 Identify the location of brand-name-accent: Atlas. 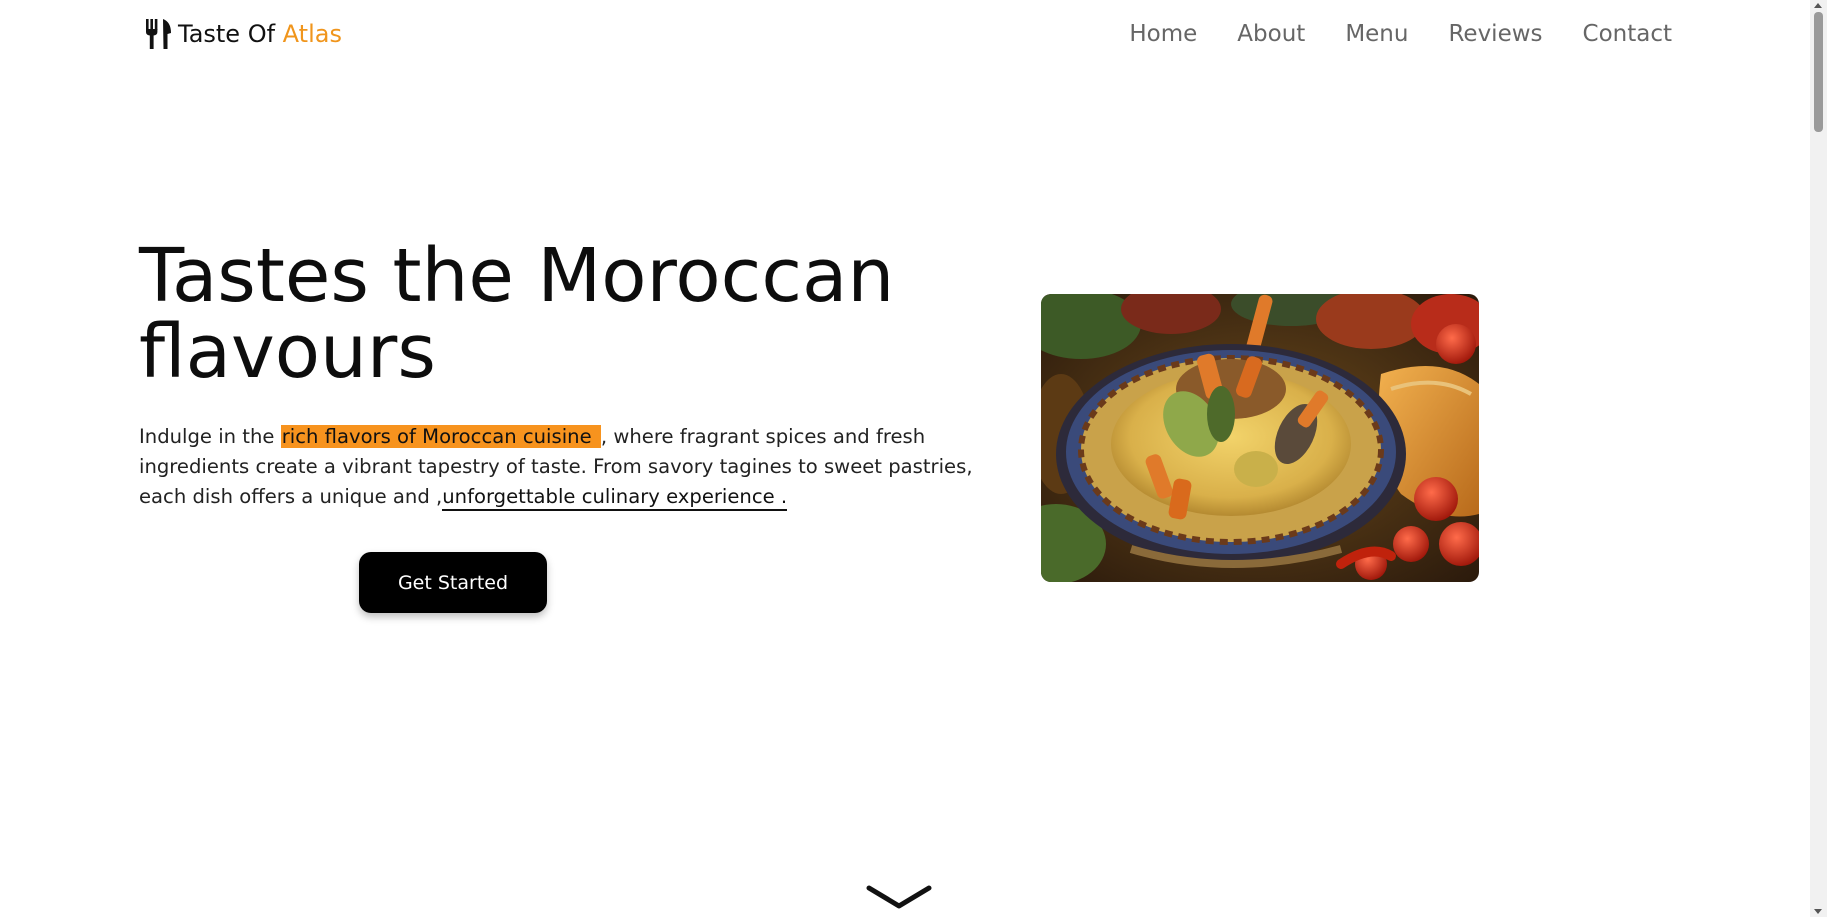
(312, 34).